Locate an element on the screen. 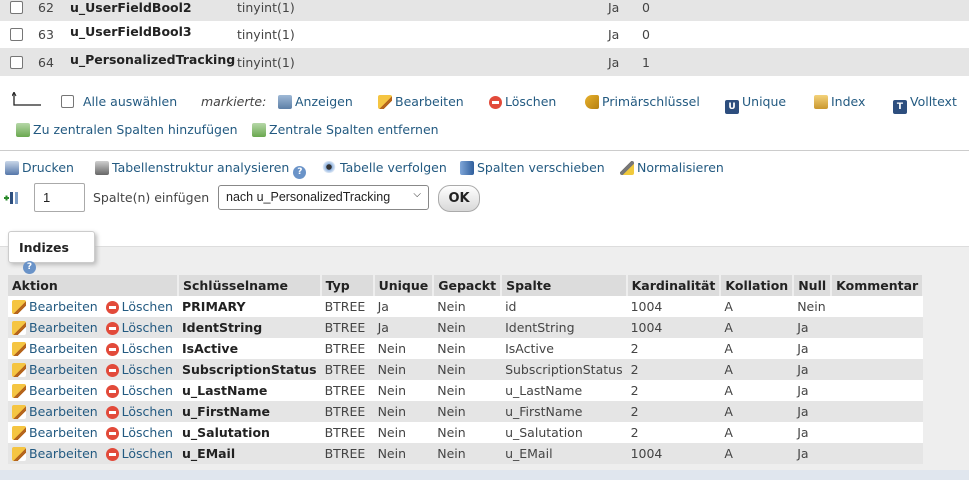  ok-button: OK is located at coordinates (459, 198).